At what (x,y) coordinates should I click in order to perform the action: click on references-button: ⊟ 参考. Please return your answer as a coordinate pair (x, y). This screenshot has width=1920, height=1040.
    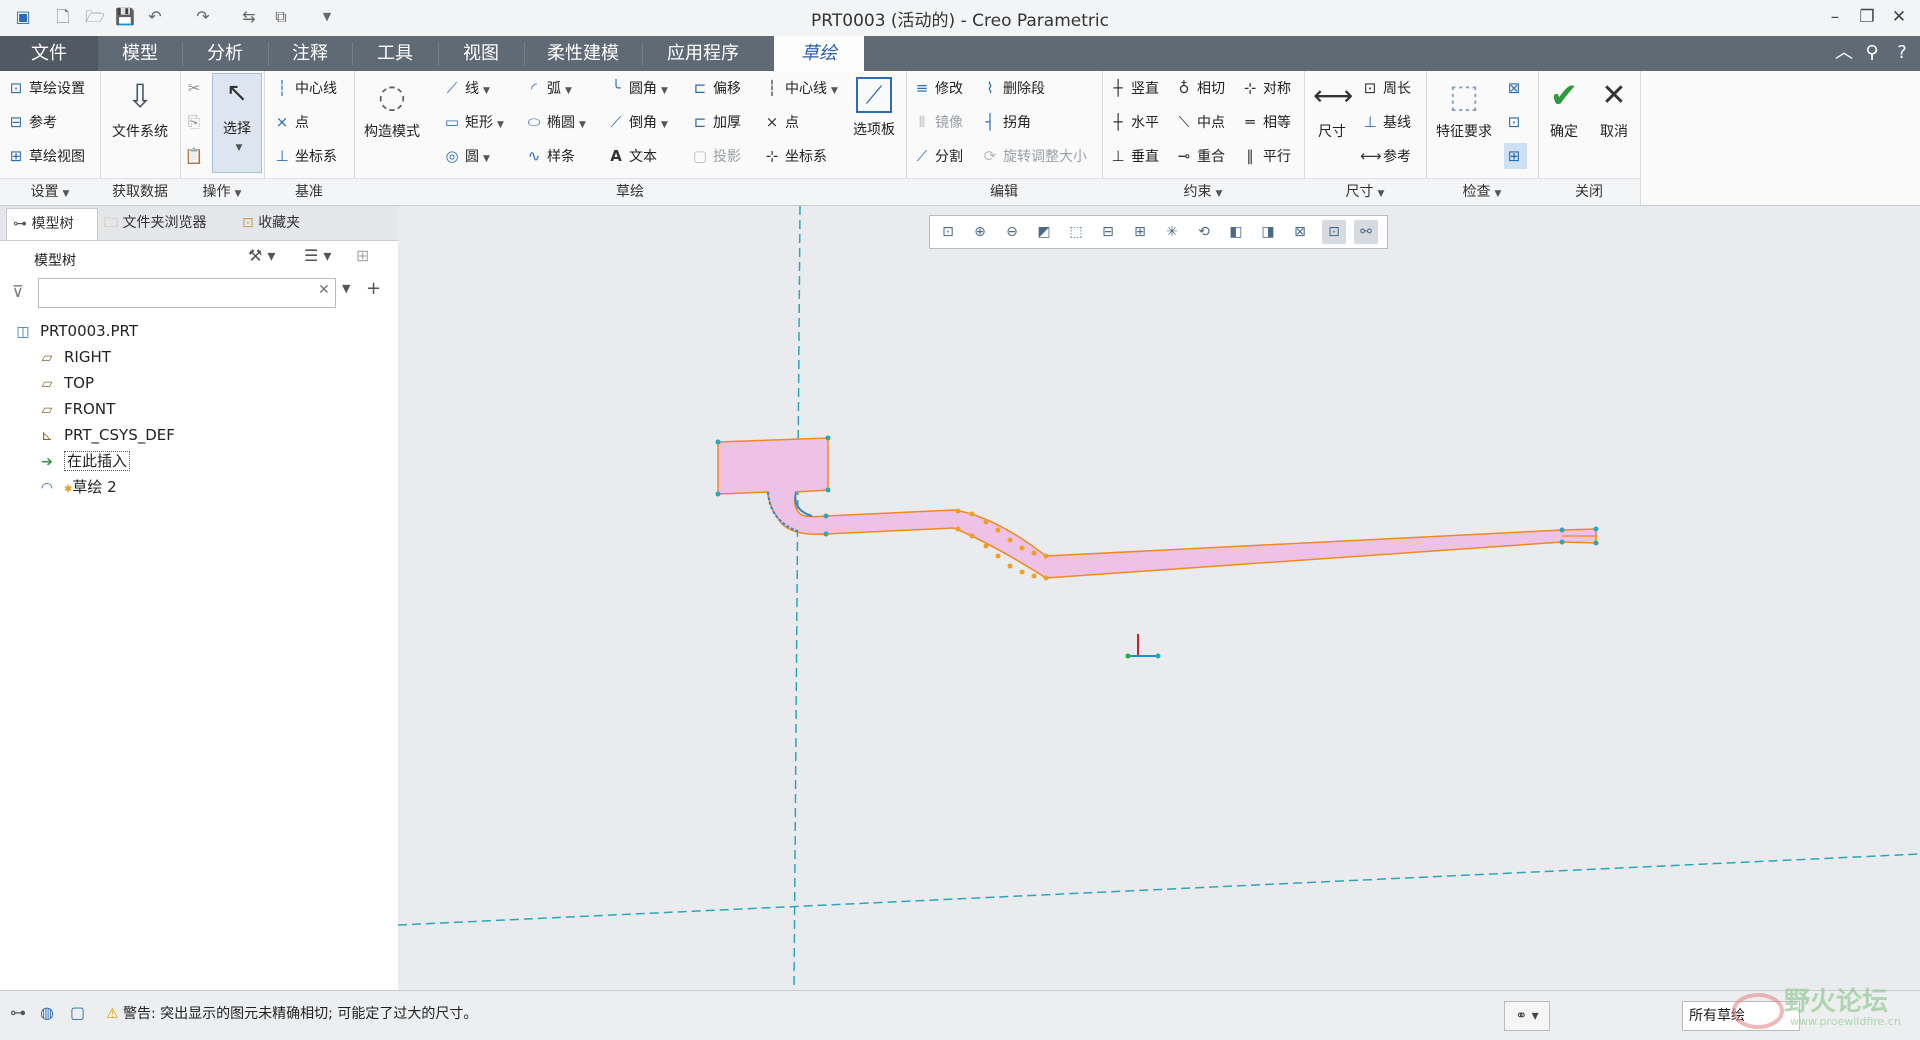
    Looking at the image, I should click on (31, 122).